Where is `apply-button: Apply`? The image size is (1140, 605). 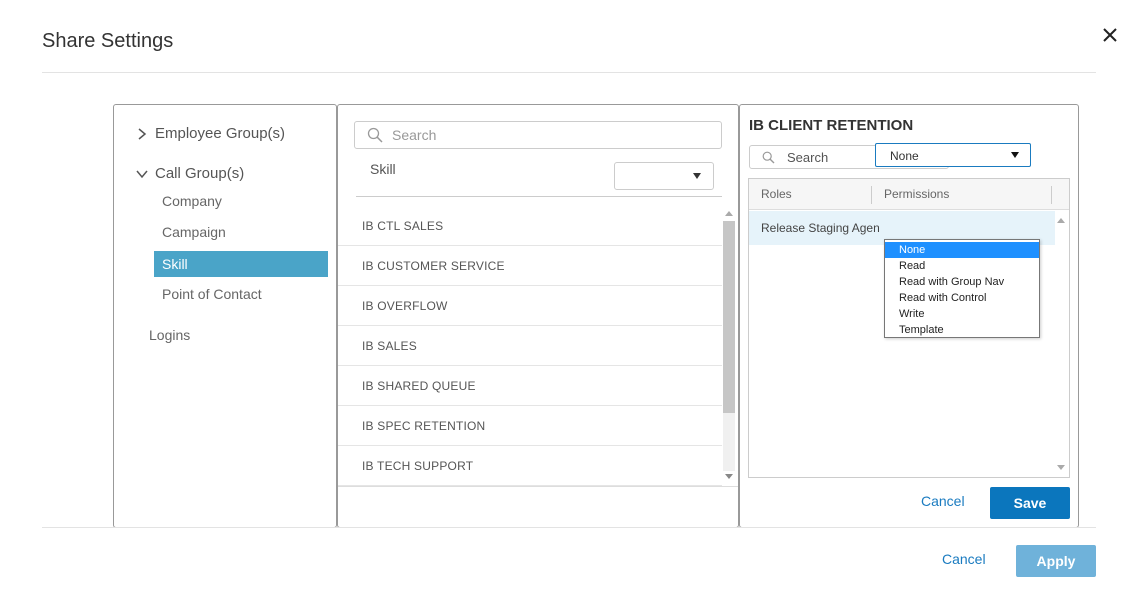 apply-button: Apply is located at coordinates (1056, 561).